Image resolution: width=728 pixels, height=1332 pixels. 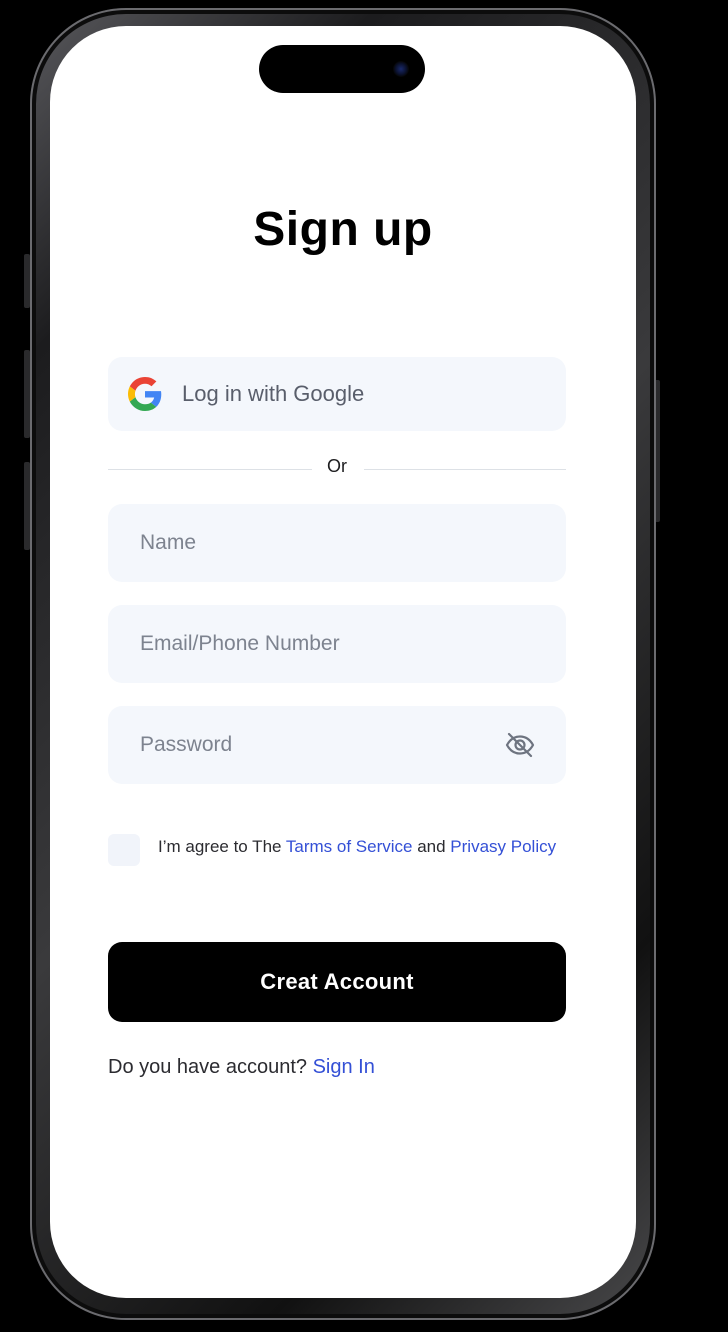 I want to click on name-field, so click(x=337, y=543).